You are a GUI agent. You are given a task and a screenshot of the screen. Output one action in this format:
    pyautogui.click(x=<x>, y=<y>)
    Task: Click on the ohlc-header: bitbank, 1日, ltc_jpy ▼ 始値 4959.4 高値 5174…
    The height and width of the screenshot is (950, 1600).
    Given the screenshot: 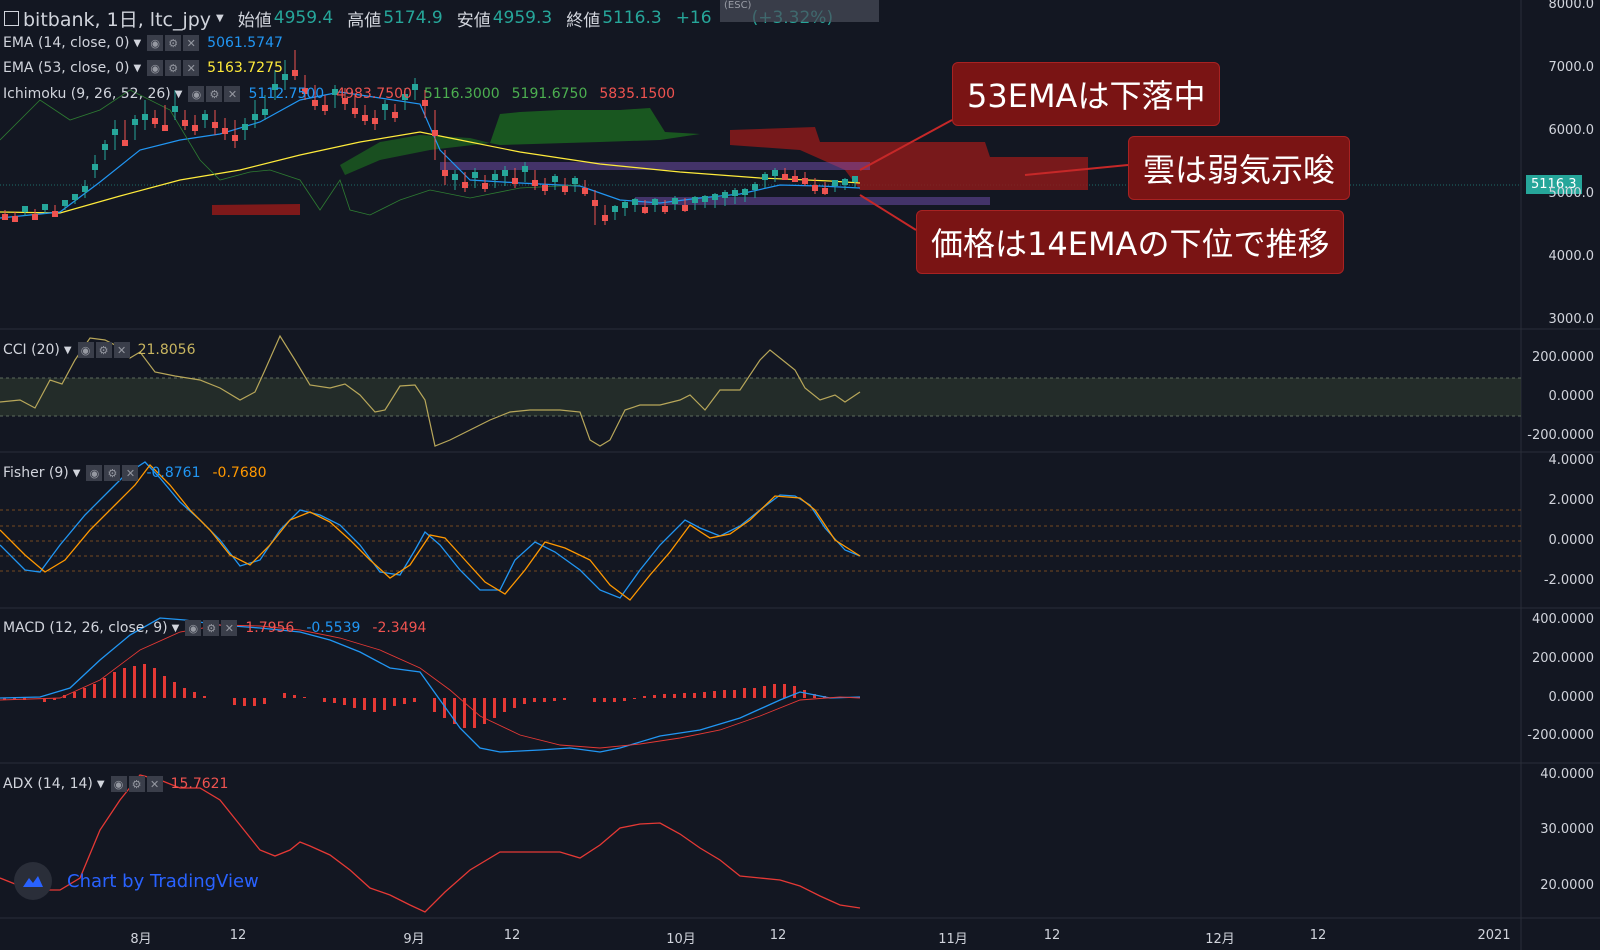 What is the action you would take?
    pyautogui.click(x=416, y=18)
    